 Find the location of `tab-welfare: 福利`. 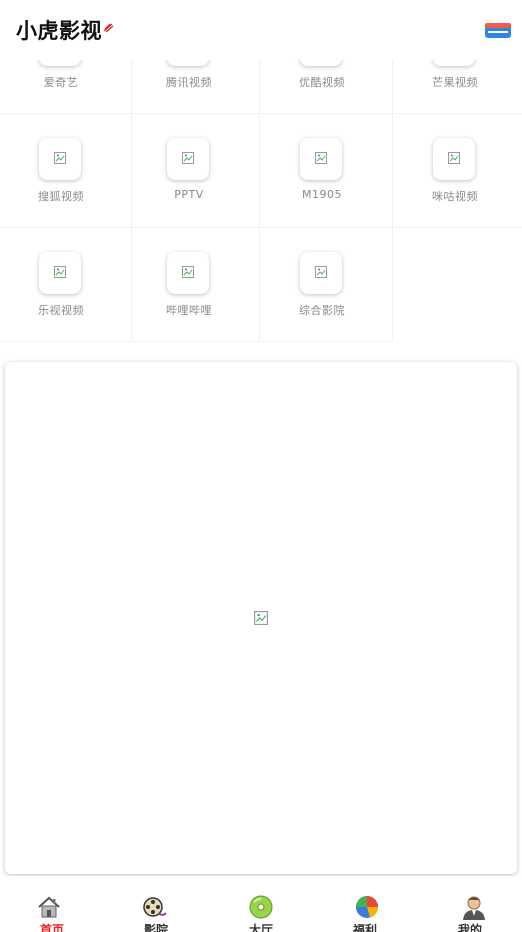

tab-welfare: 福利 is located at coordinates (365, 904).